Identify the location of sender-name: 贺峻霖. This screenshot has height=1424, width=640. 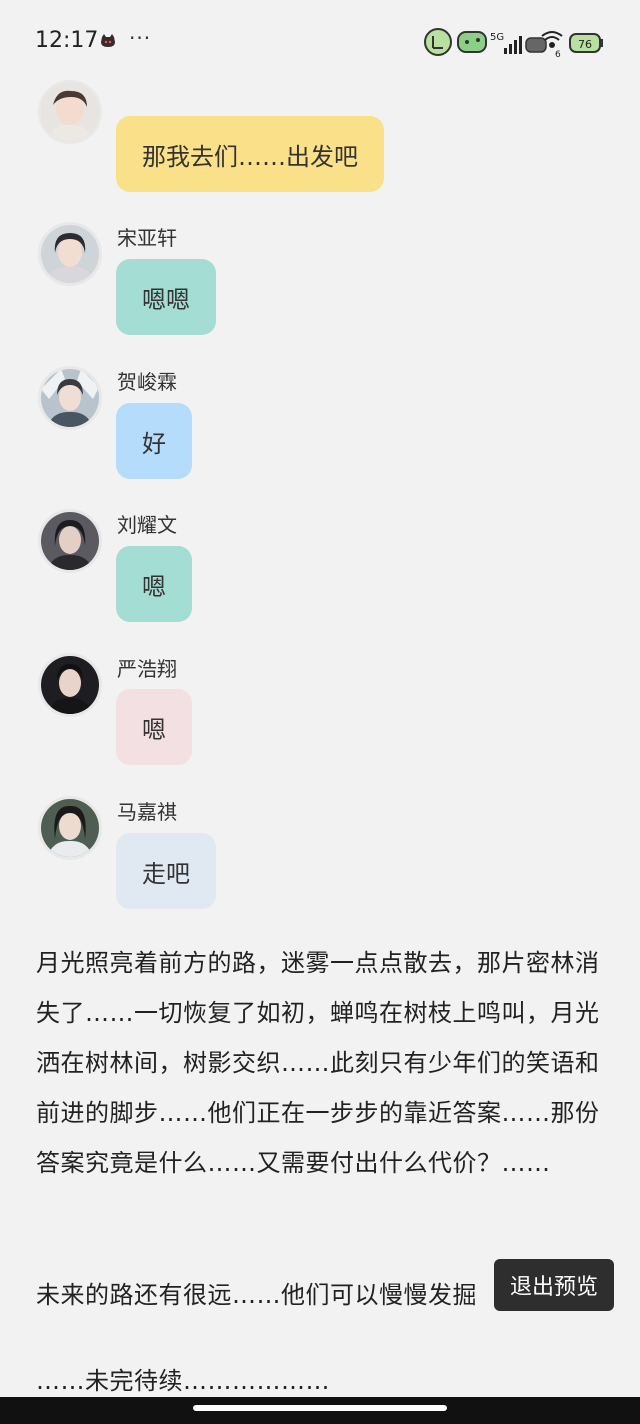
(147, 382).